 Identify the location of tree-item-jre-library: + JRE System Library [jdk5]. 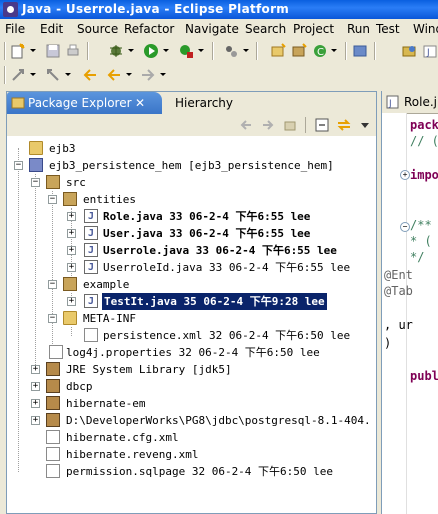
(187, 369).